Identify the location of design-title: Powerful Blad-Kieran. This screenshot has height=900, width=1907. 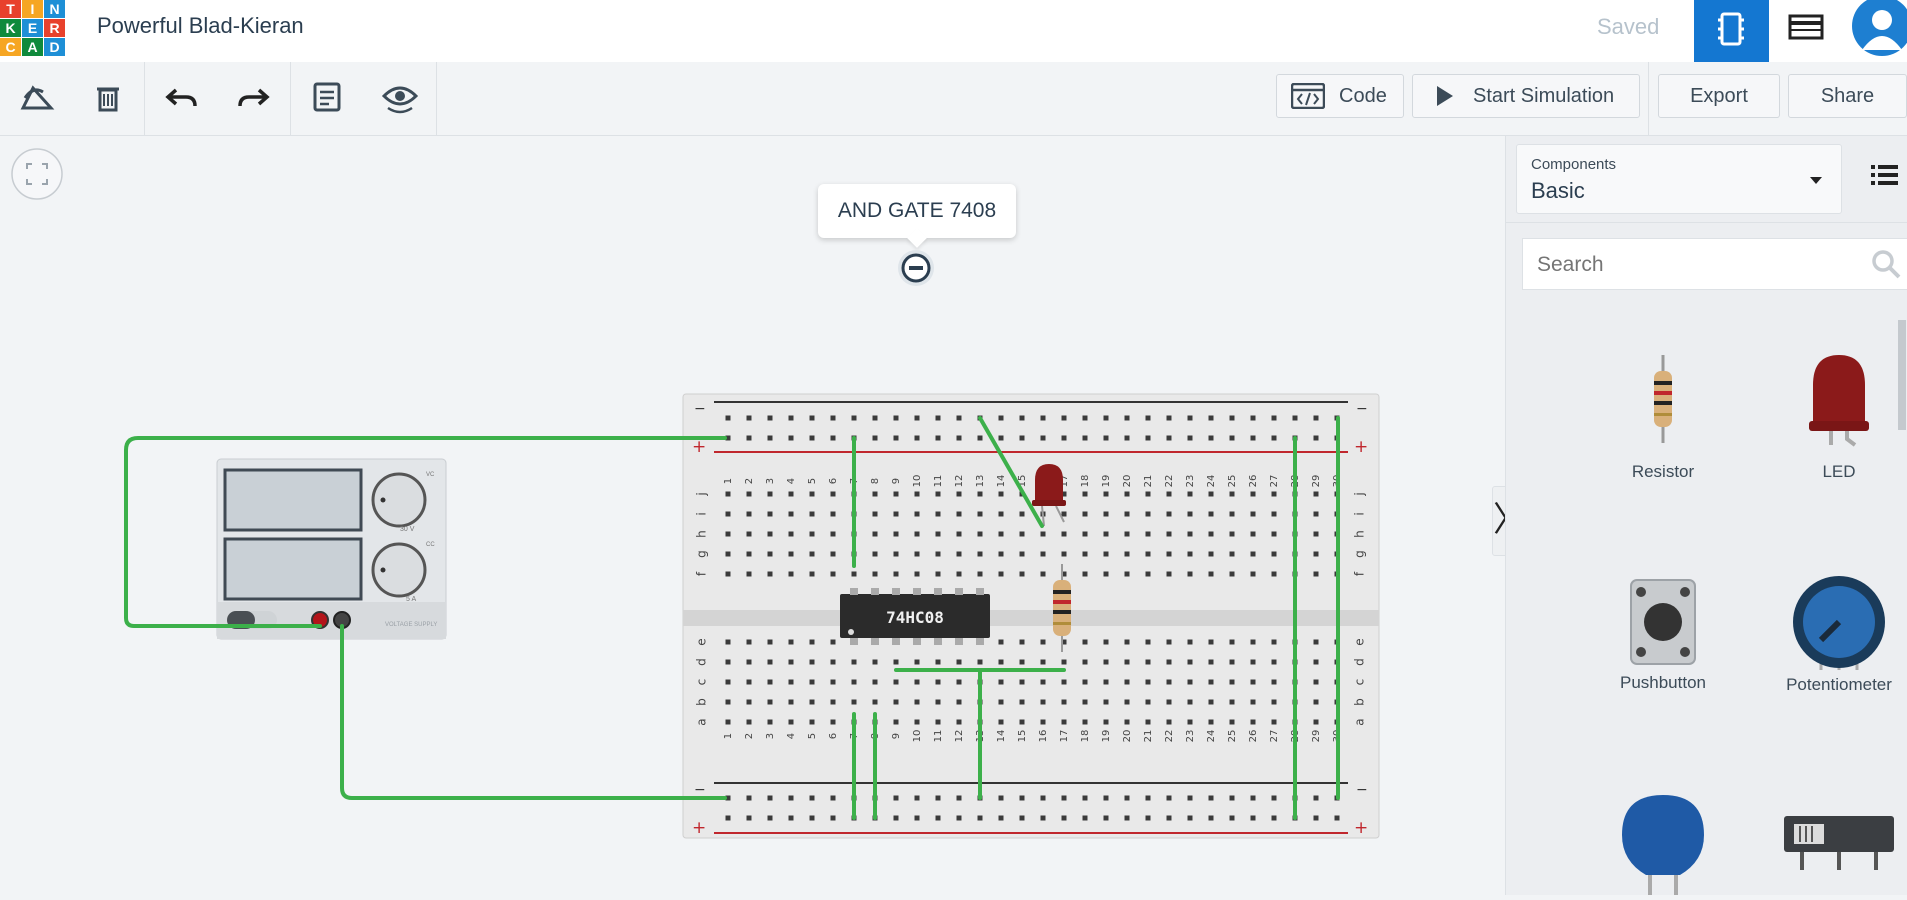
(200, 26).